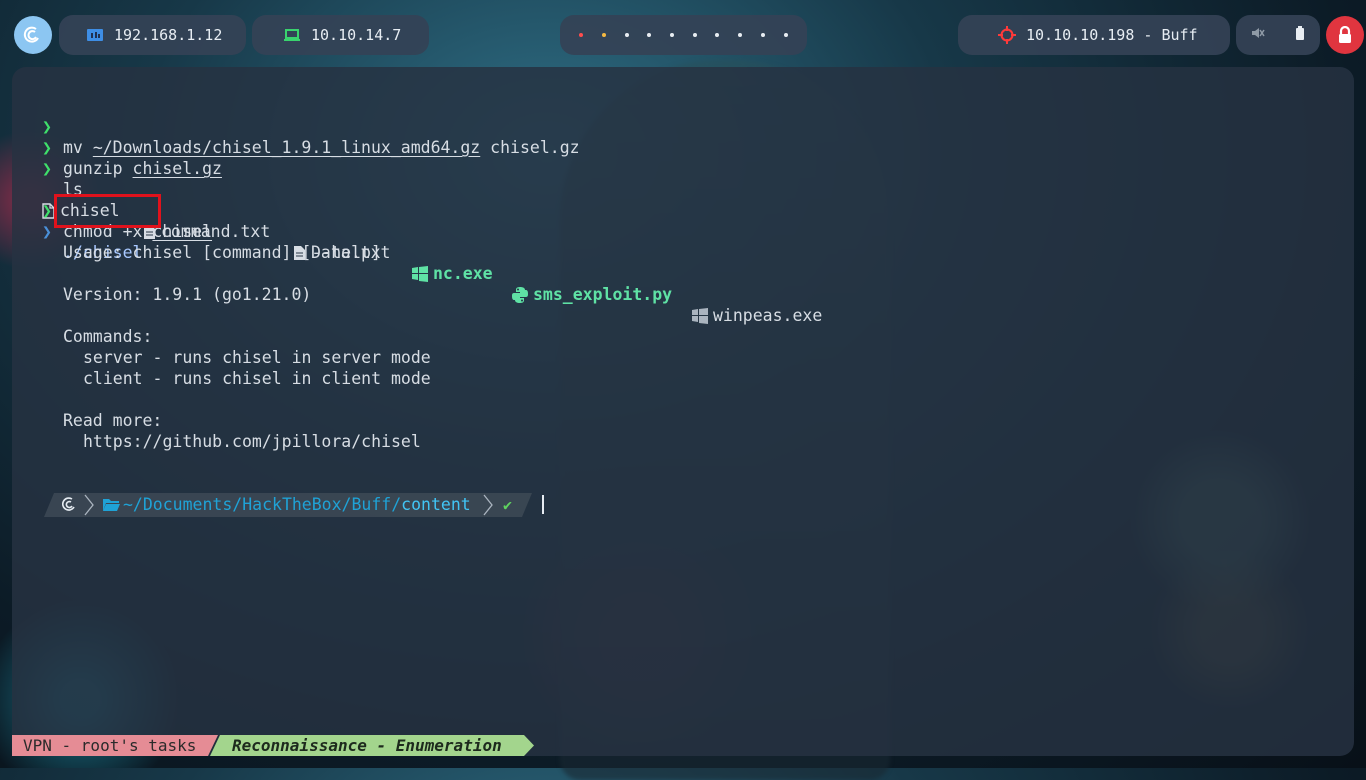  What do you see at coordinates (257, 378) in the screenshot?
I see `client-command-text: client - runs chisel in client mode` at bounding box center [257, 378].